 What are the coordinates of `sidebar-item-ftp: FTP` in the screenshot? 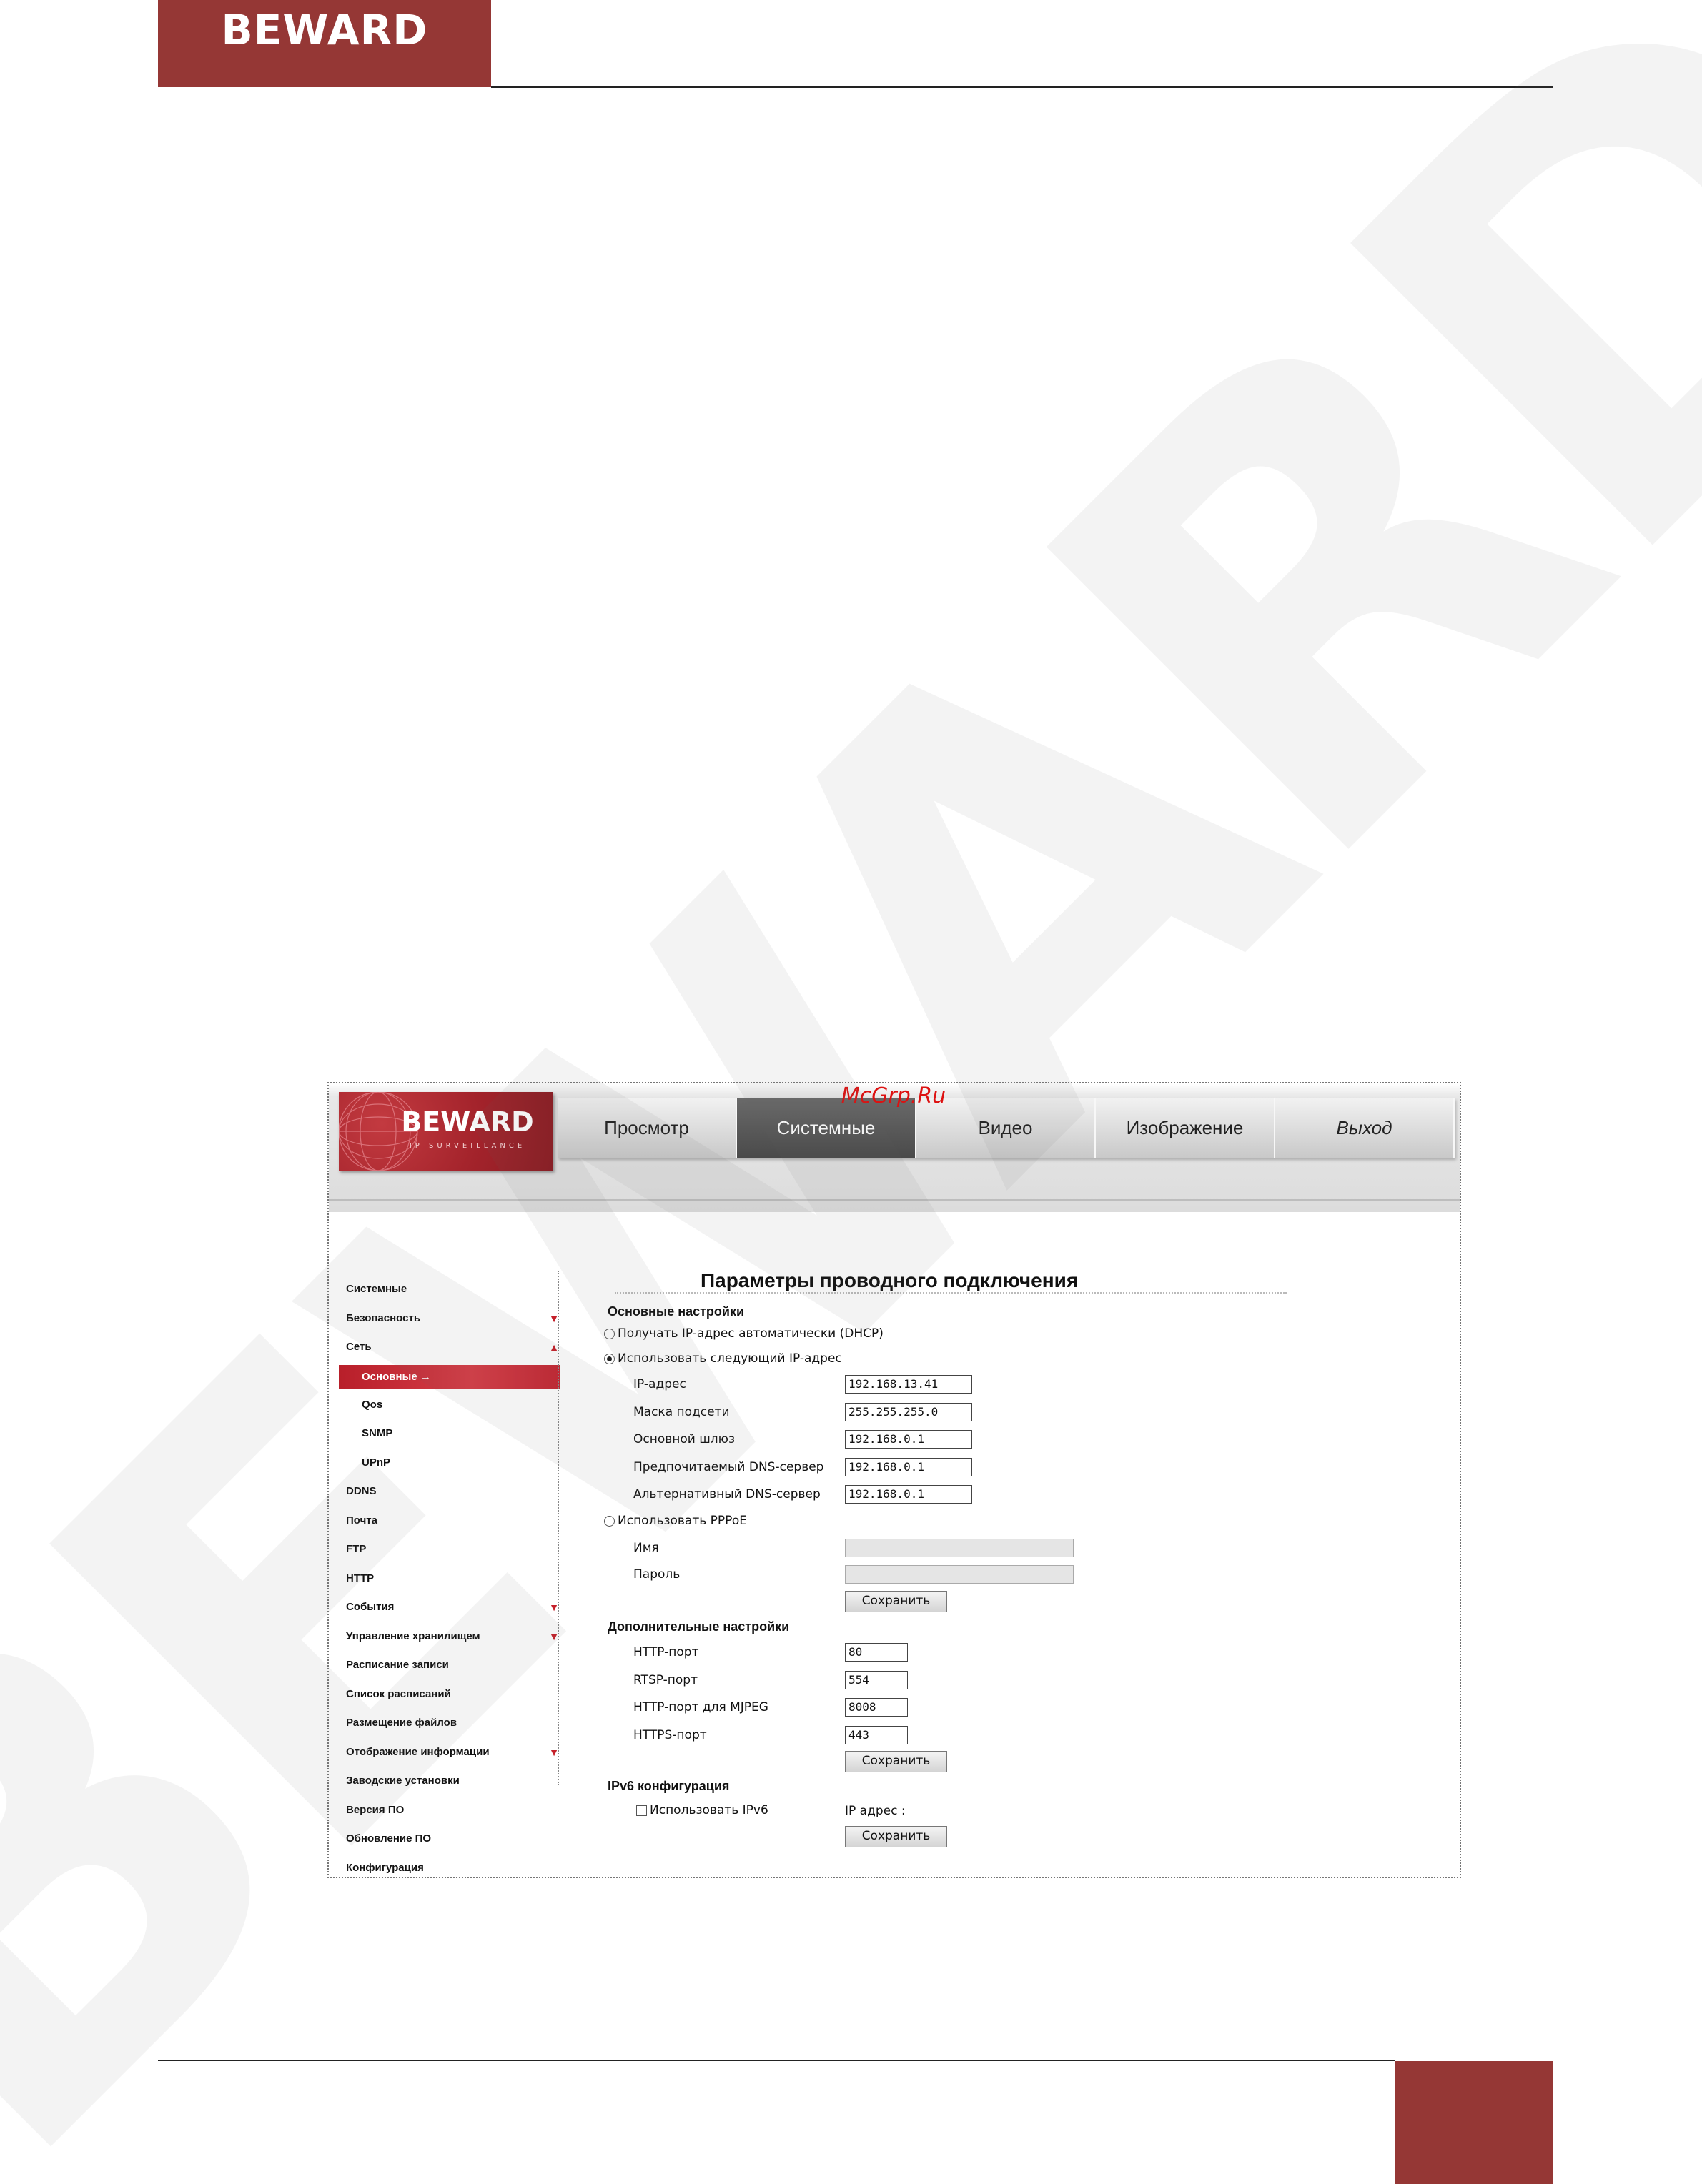 It's located at (449, 1549).